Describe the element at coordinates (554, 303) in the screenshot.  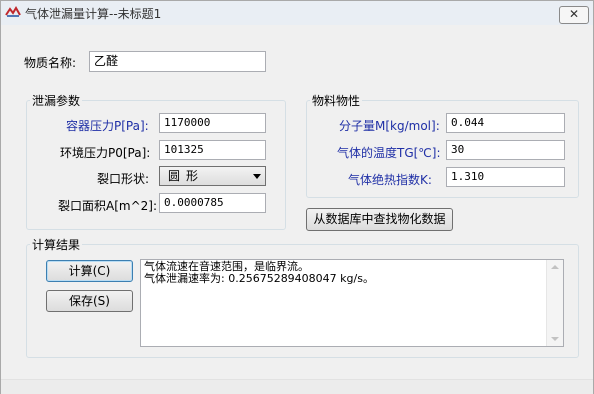
I see `result-scrollbar` at that location.